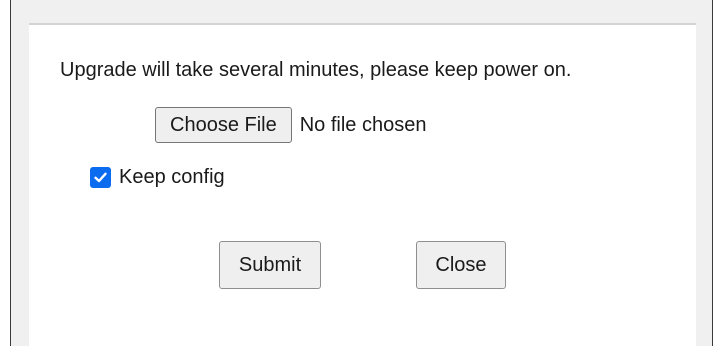 This screenshot has width=714, height=346. Describe the element at coordinates (270, 265) in the screenshot. I see `submit-button: Submit` at that location.